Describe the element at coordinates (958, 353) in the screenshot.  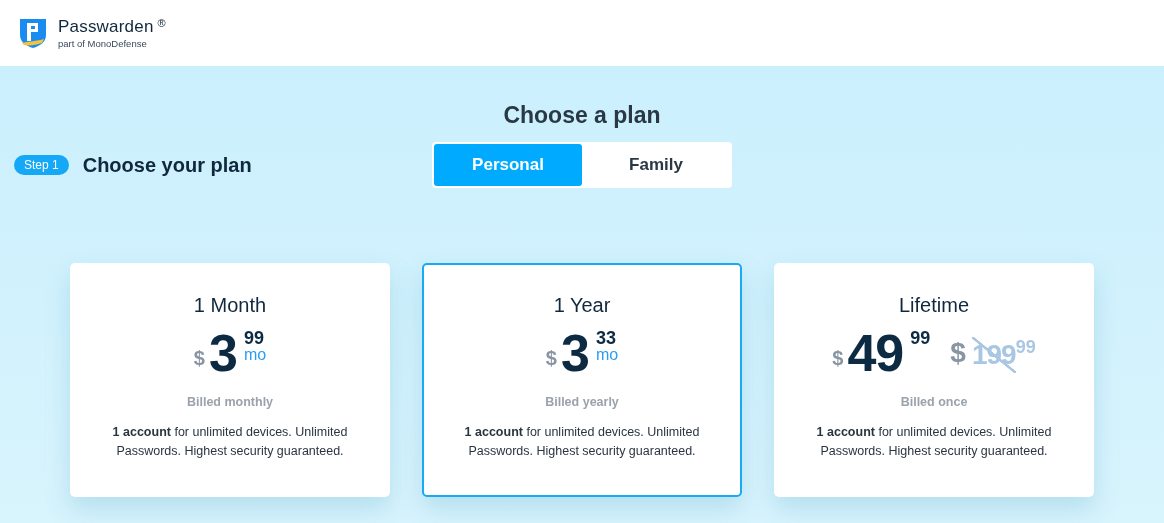
I see `old-currency-sign: $` at that location.